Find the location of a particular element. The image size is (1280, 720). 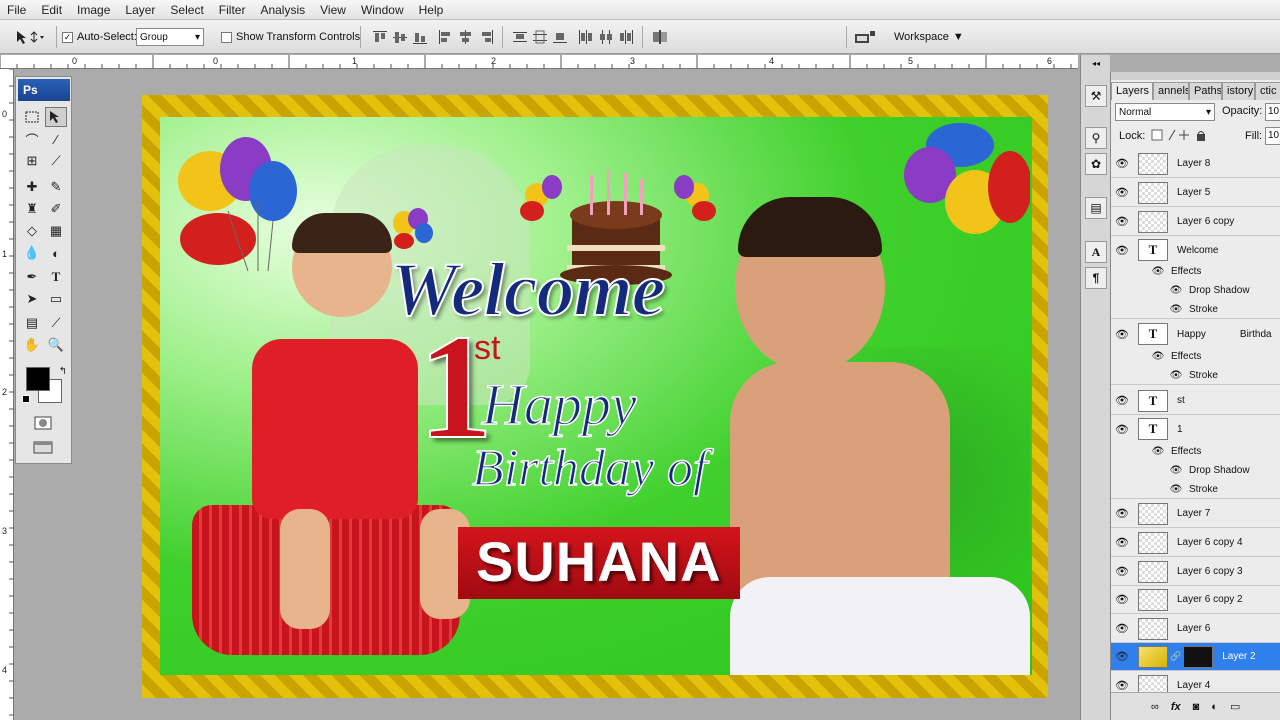

distribute-top-icon is located at coordinates (520, 37).